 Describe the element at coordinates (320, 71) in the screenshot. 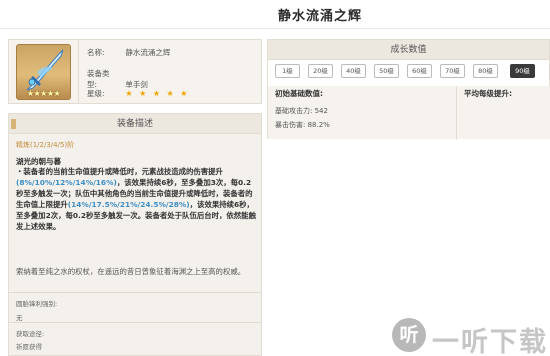

I see `level-button-20: 20级` at that location.